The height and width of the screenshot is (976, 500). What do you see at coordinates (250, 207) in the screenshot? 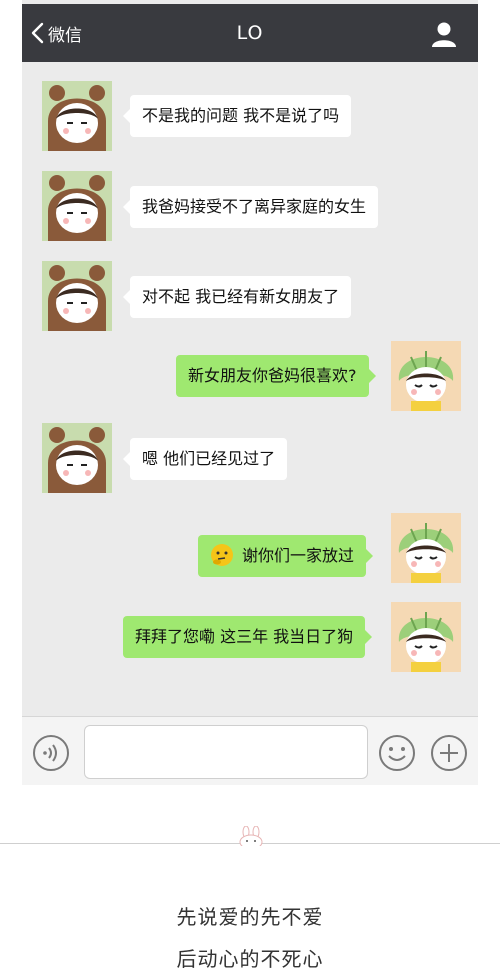
I see `message-bubble-in: 我爸妈接受不了离异家庭的女生` at bounding box center [250, 207].